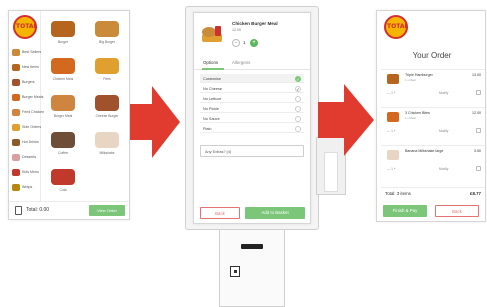  Describe the element at coordinates (476, 75) in the screenshot. I see `order-item-price: 13.00` at that location.